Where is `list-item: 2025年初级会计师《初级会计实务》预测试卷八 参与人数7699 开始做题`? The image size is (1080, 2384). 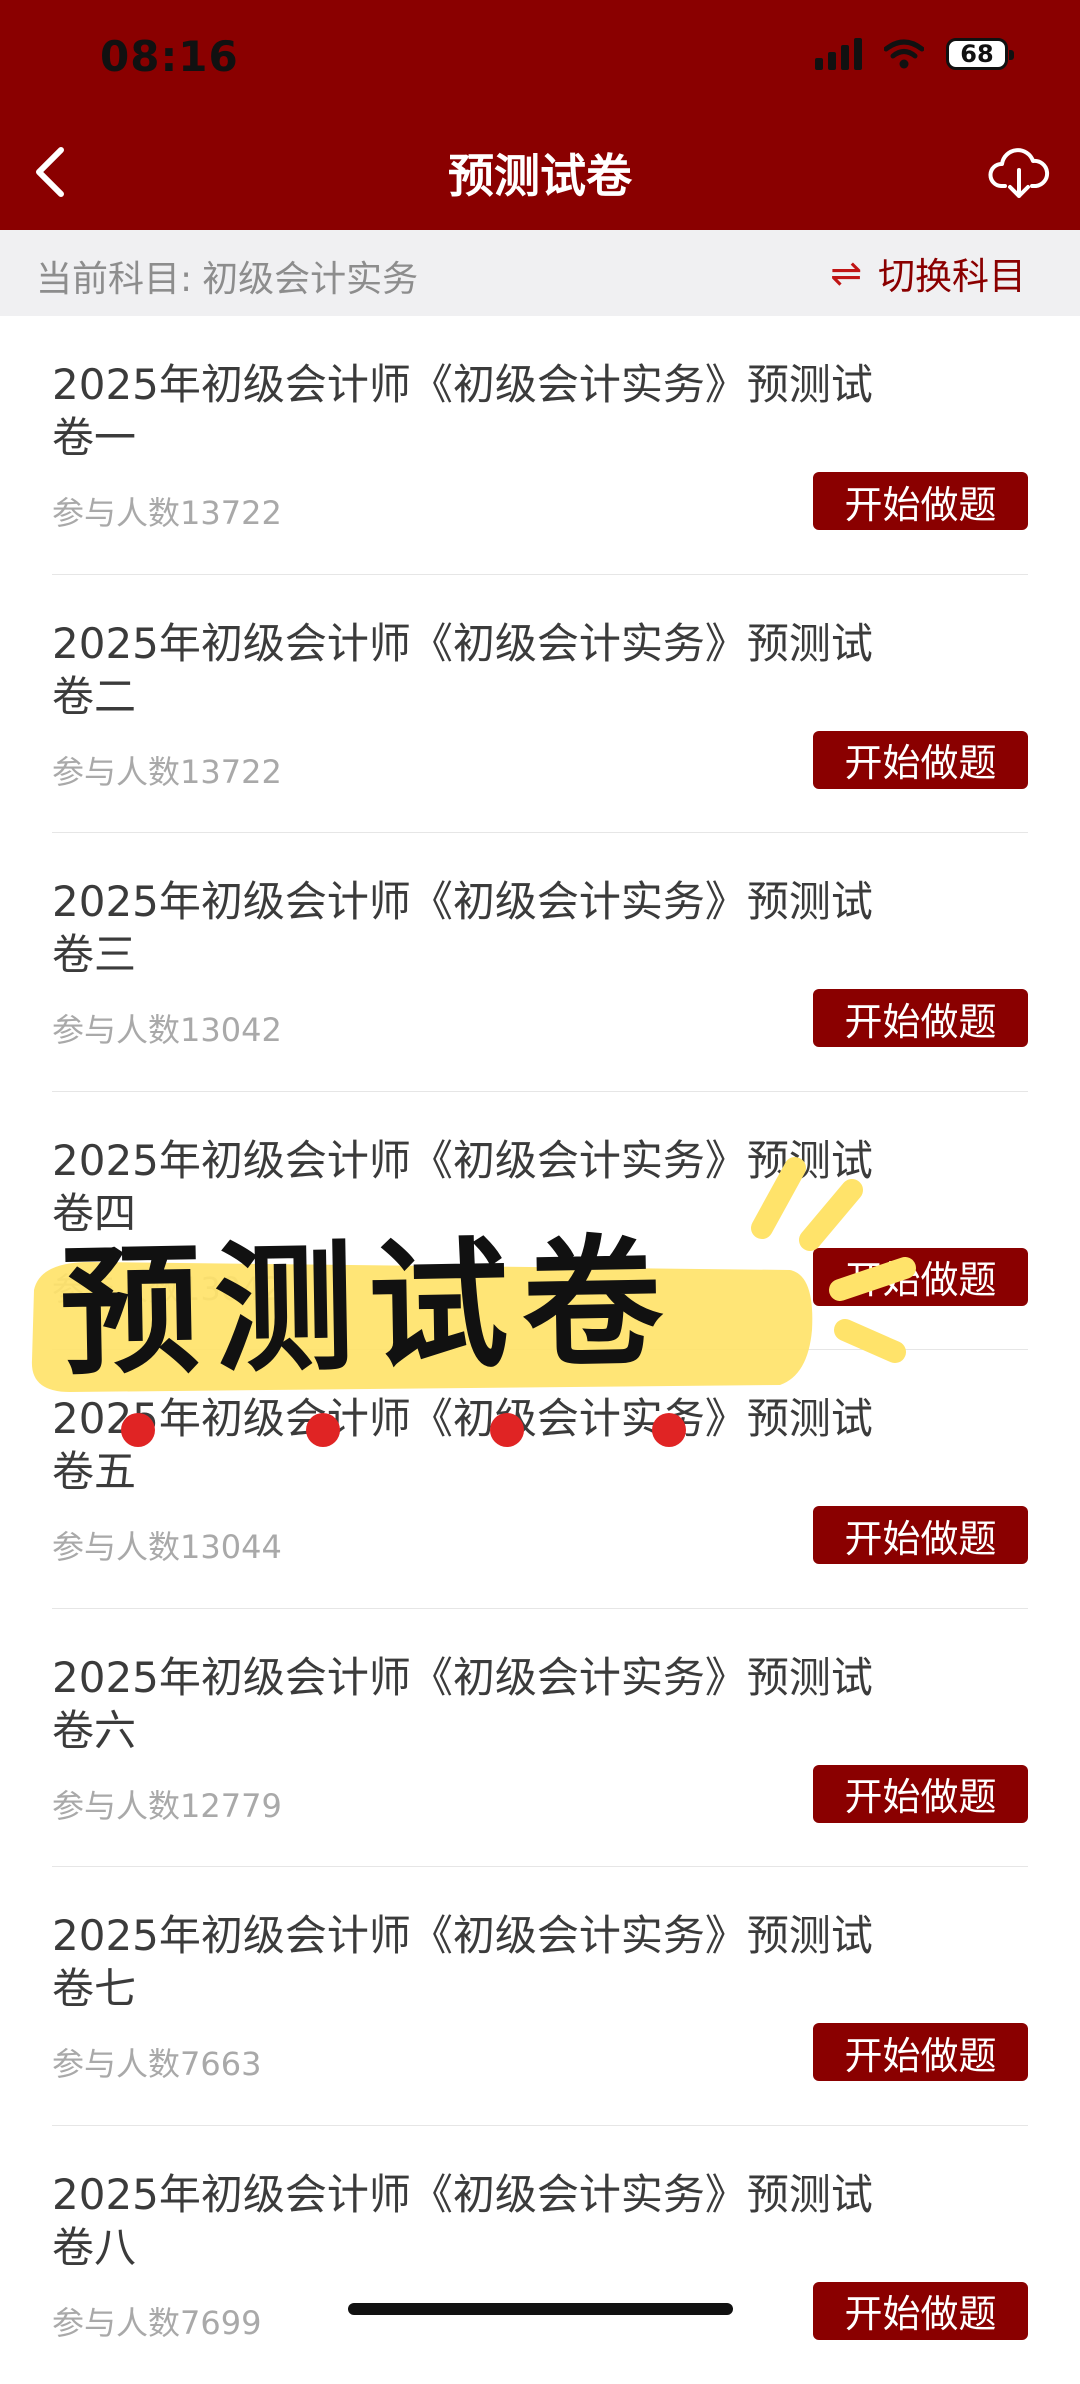
list-item: 2025年初级会计师《初级会计实务》预测试卷八 参与人数7699 开始做题 is located at coordinates (540, 2255).